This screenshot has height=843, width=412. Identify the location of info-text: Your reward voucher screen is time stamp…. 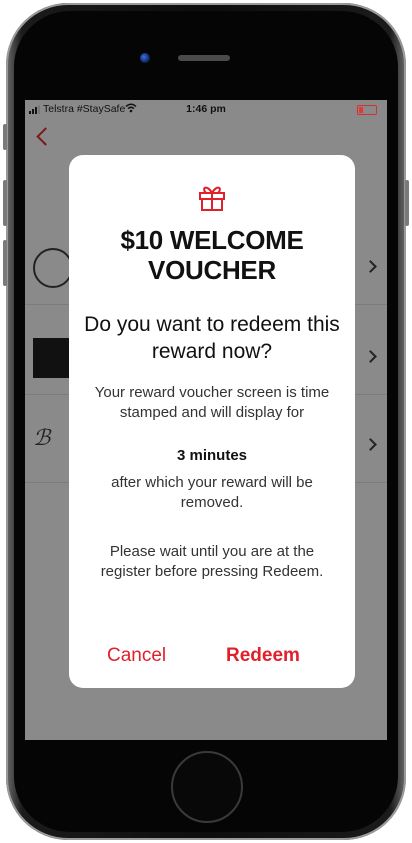
(212, 402).